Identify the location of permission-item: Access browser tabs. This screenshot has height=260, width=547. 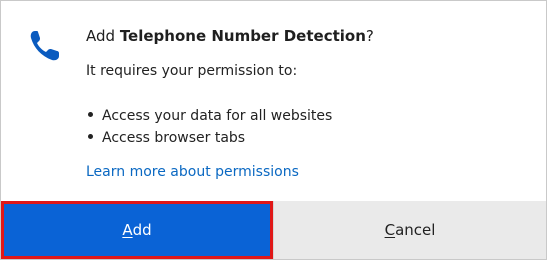
(210, 138).